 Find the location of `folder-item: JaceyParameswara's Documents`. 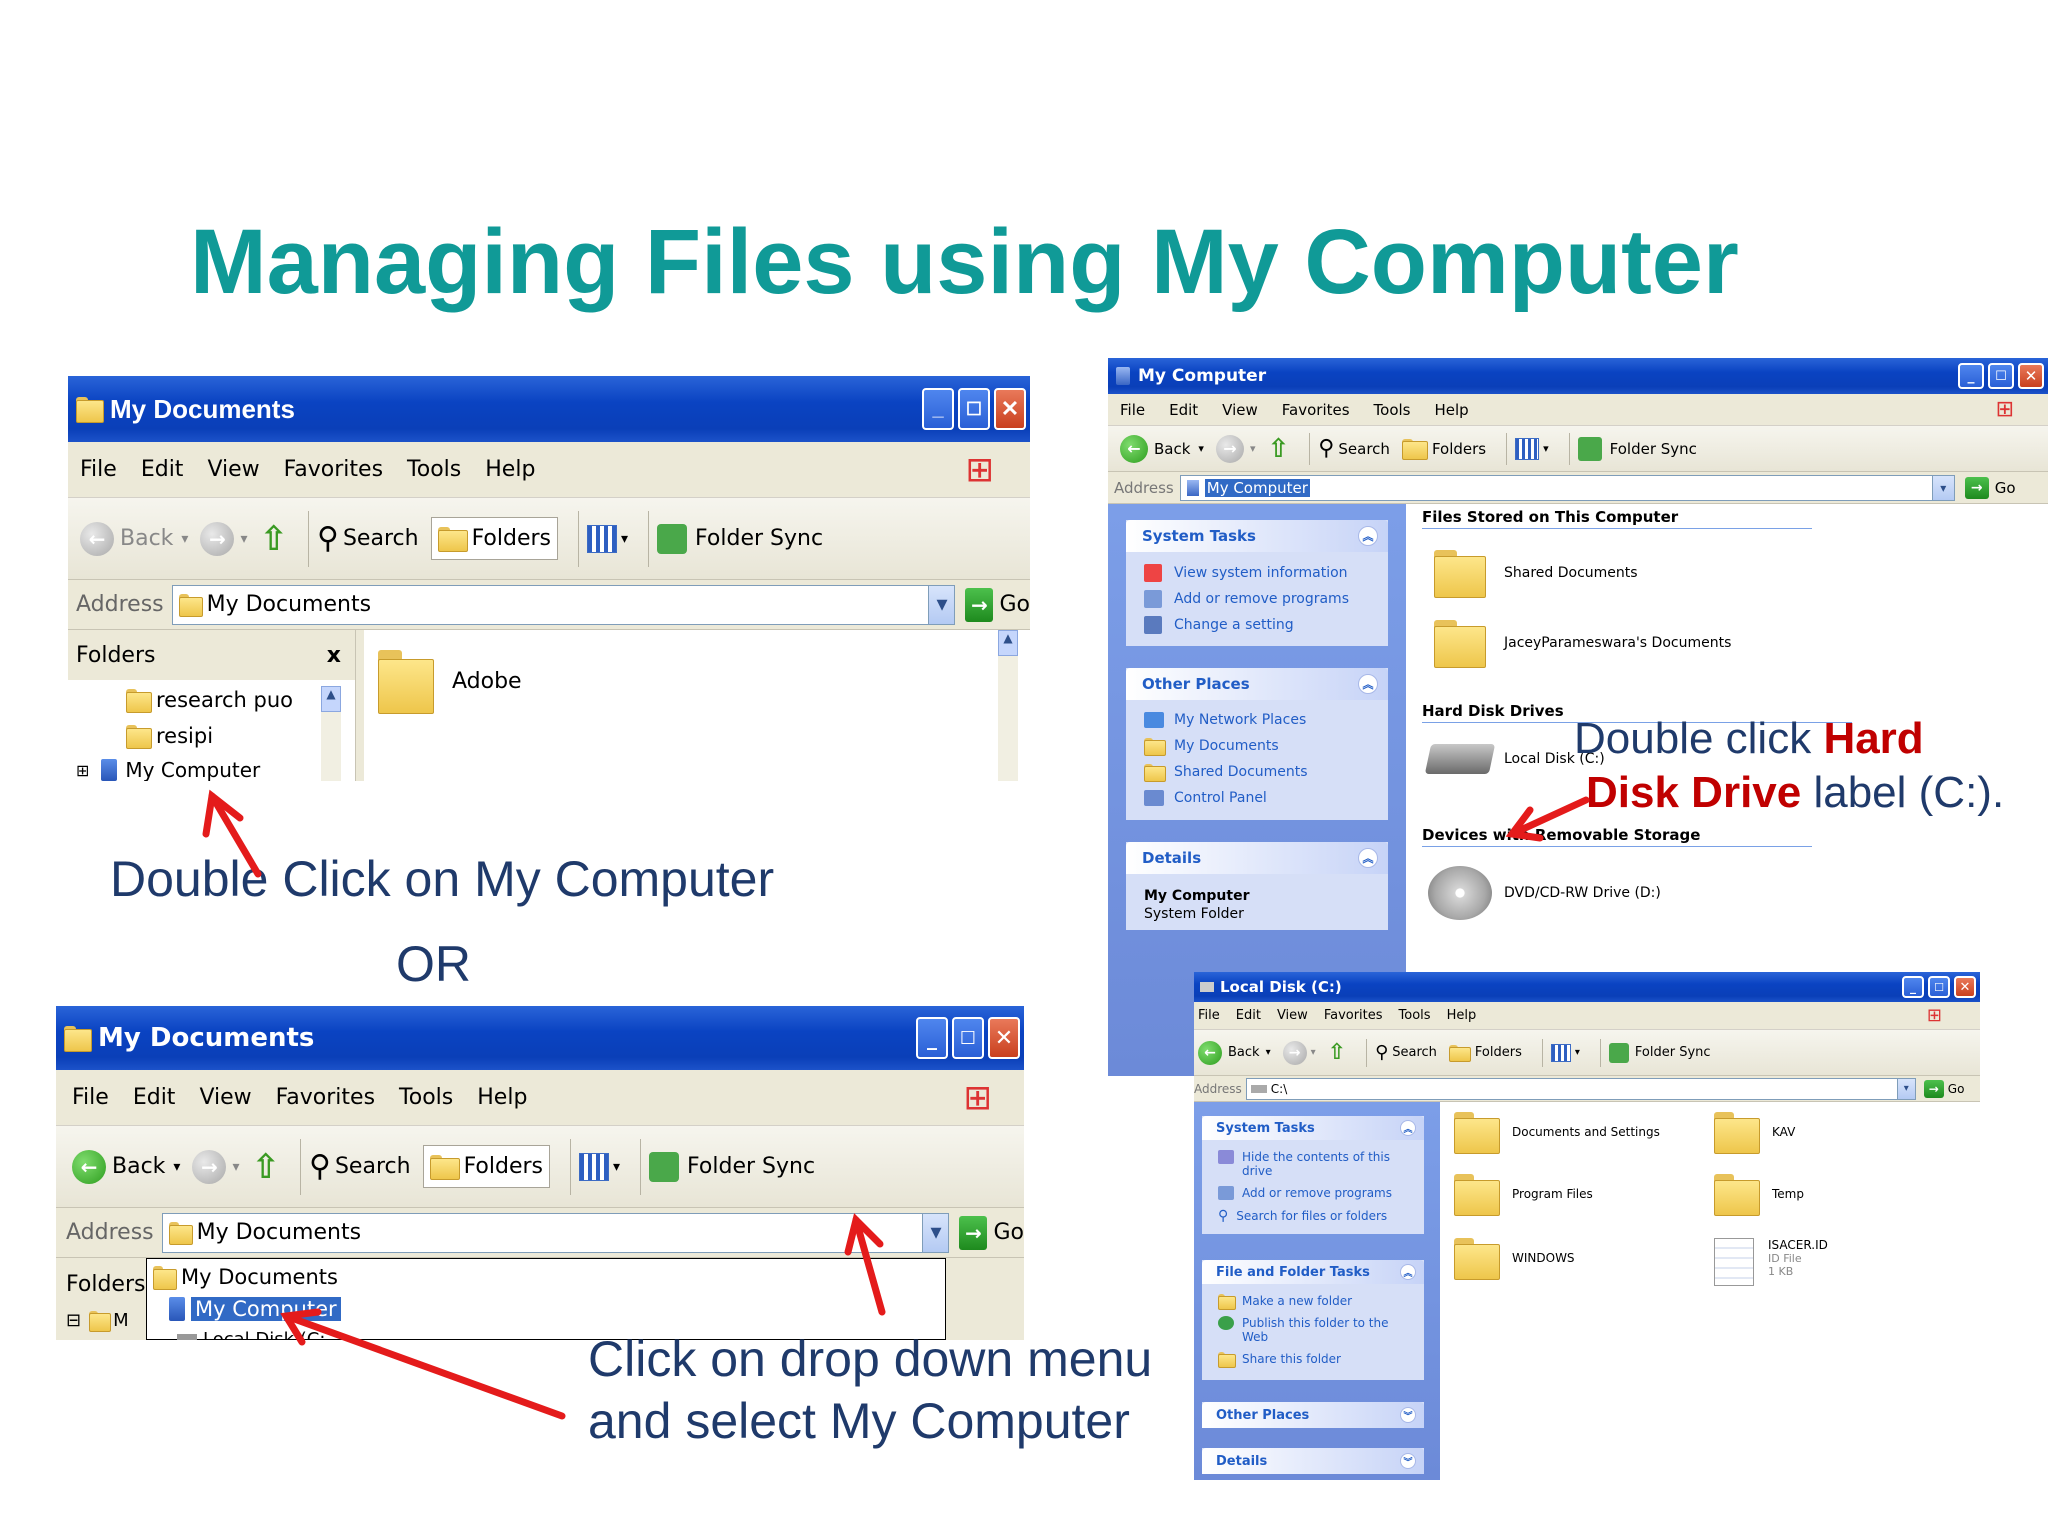

folder-item: JaceyParameswara's Documents is located at coordinates (1582, 644).